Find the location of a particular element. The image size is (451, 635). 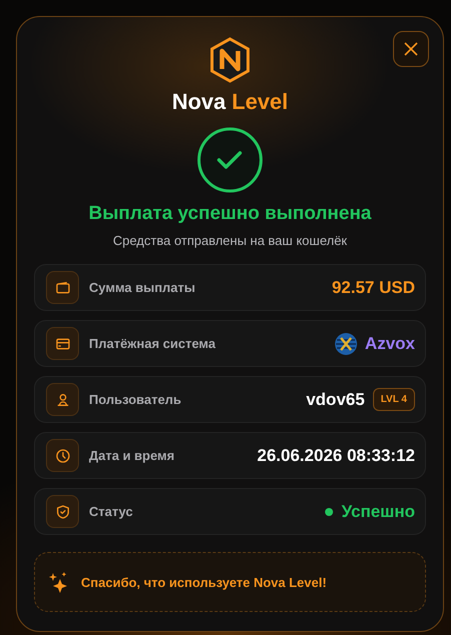

clock-icon is located at coordinates (62, 456).